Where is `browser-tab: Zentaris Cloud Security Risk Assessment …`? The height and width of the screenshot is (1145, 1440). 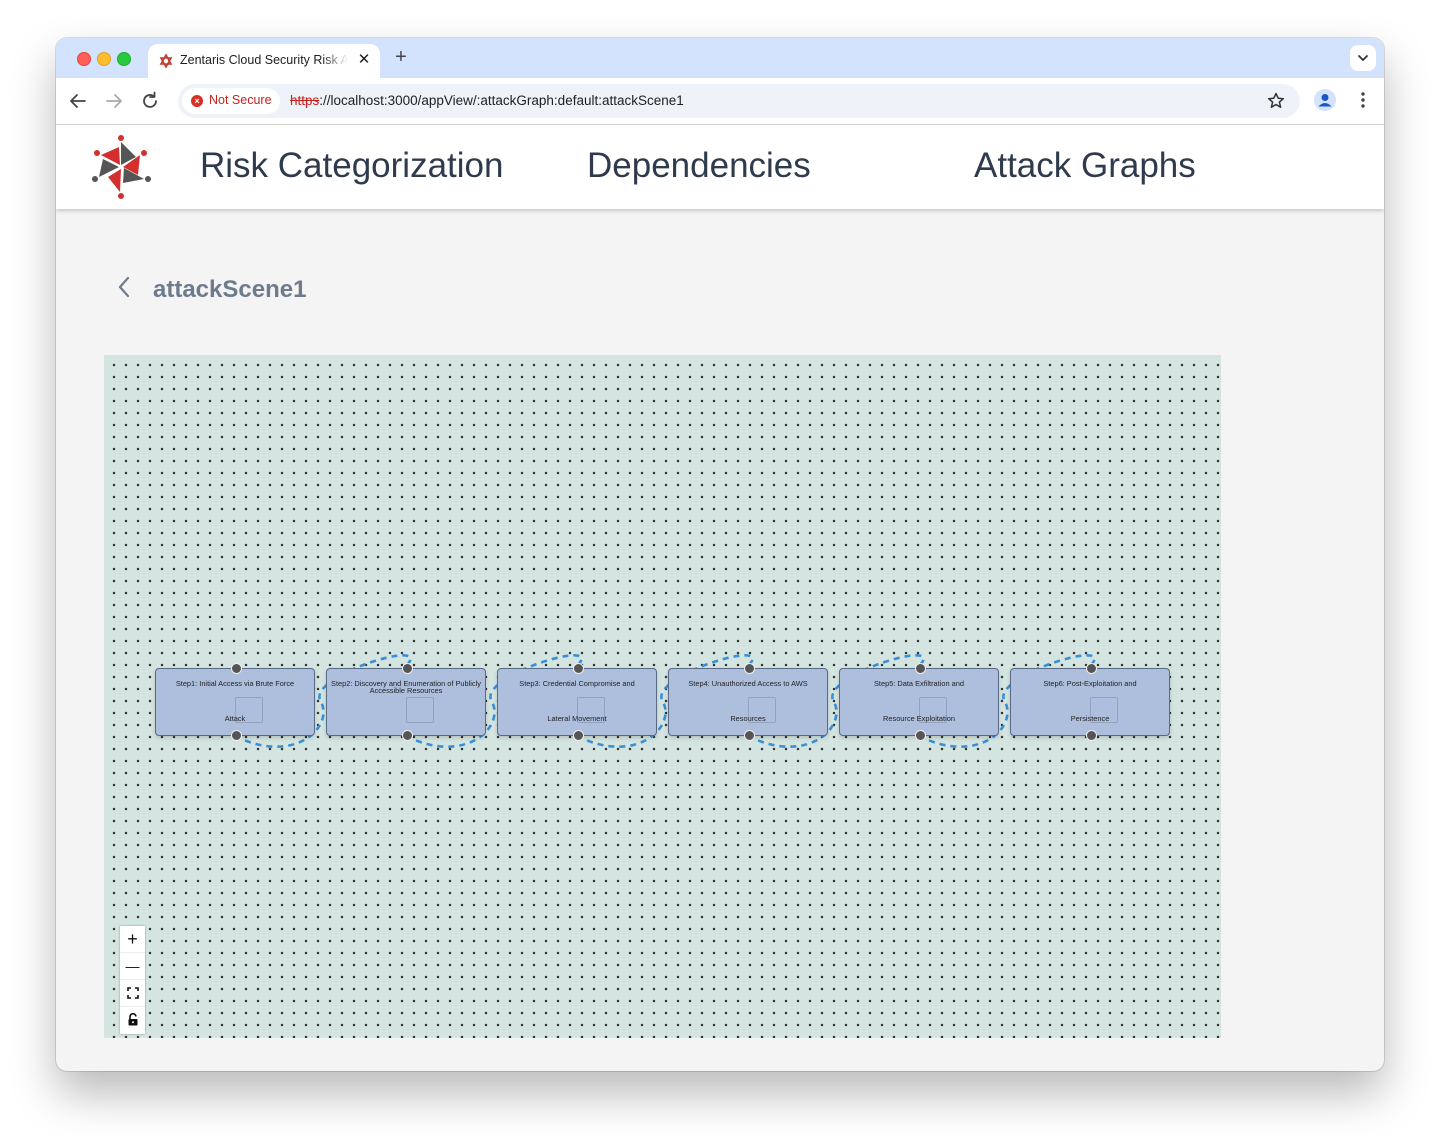
browser-tab: Zentaris Cloud Security Risk Assessment … is located at coordinates (264, 61).